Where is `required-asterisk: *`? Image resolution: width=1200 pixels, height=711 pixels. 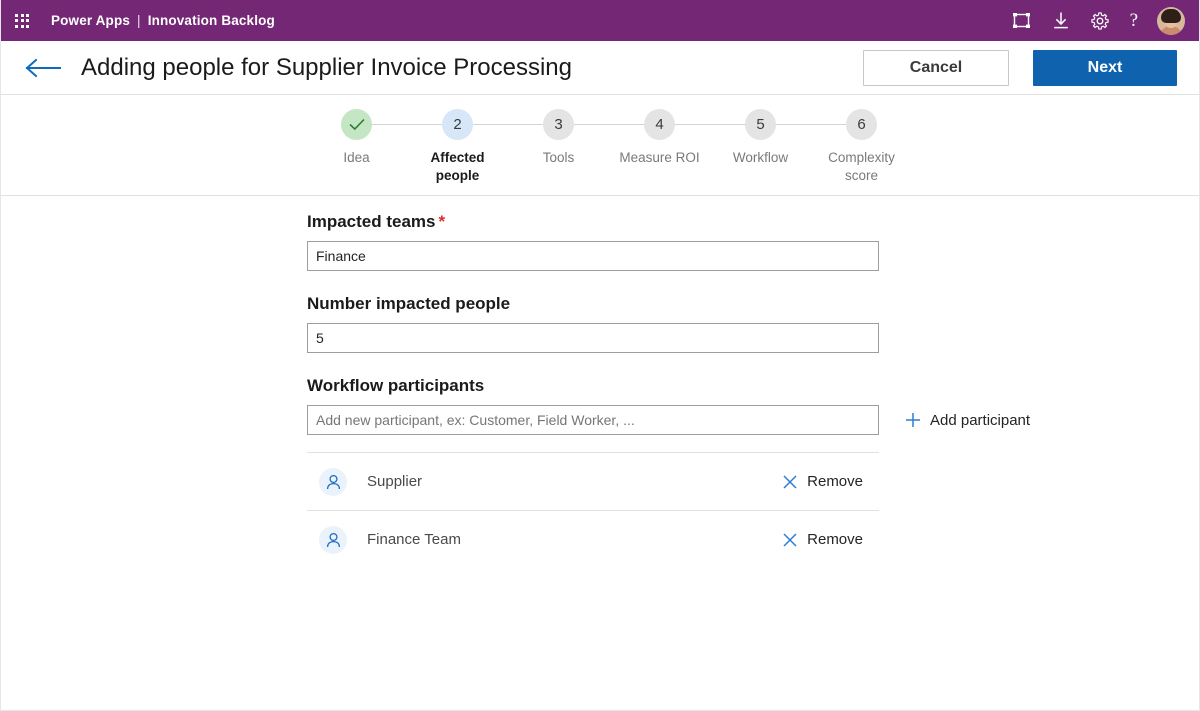
required-asterisk: * is located at coordinates (442, 221).